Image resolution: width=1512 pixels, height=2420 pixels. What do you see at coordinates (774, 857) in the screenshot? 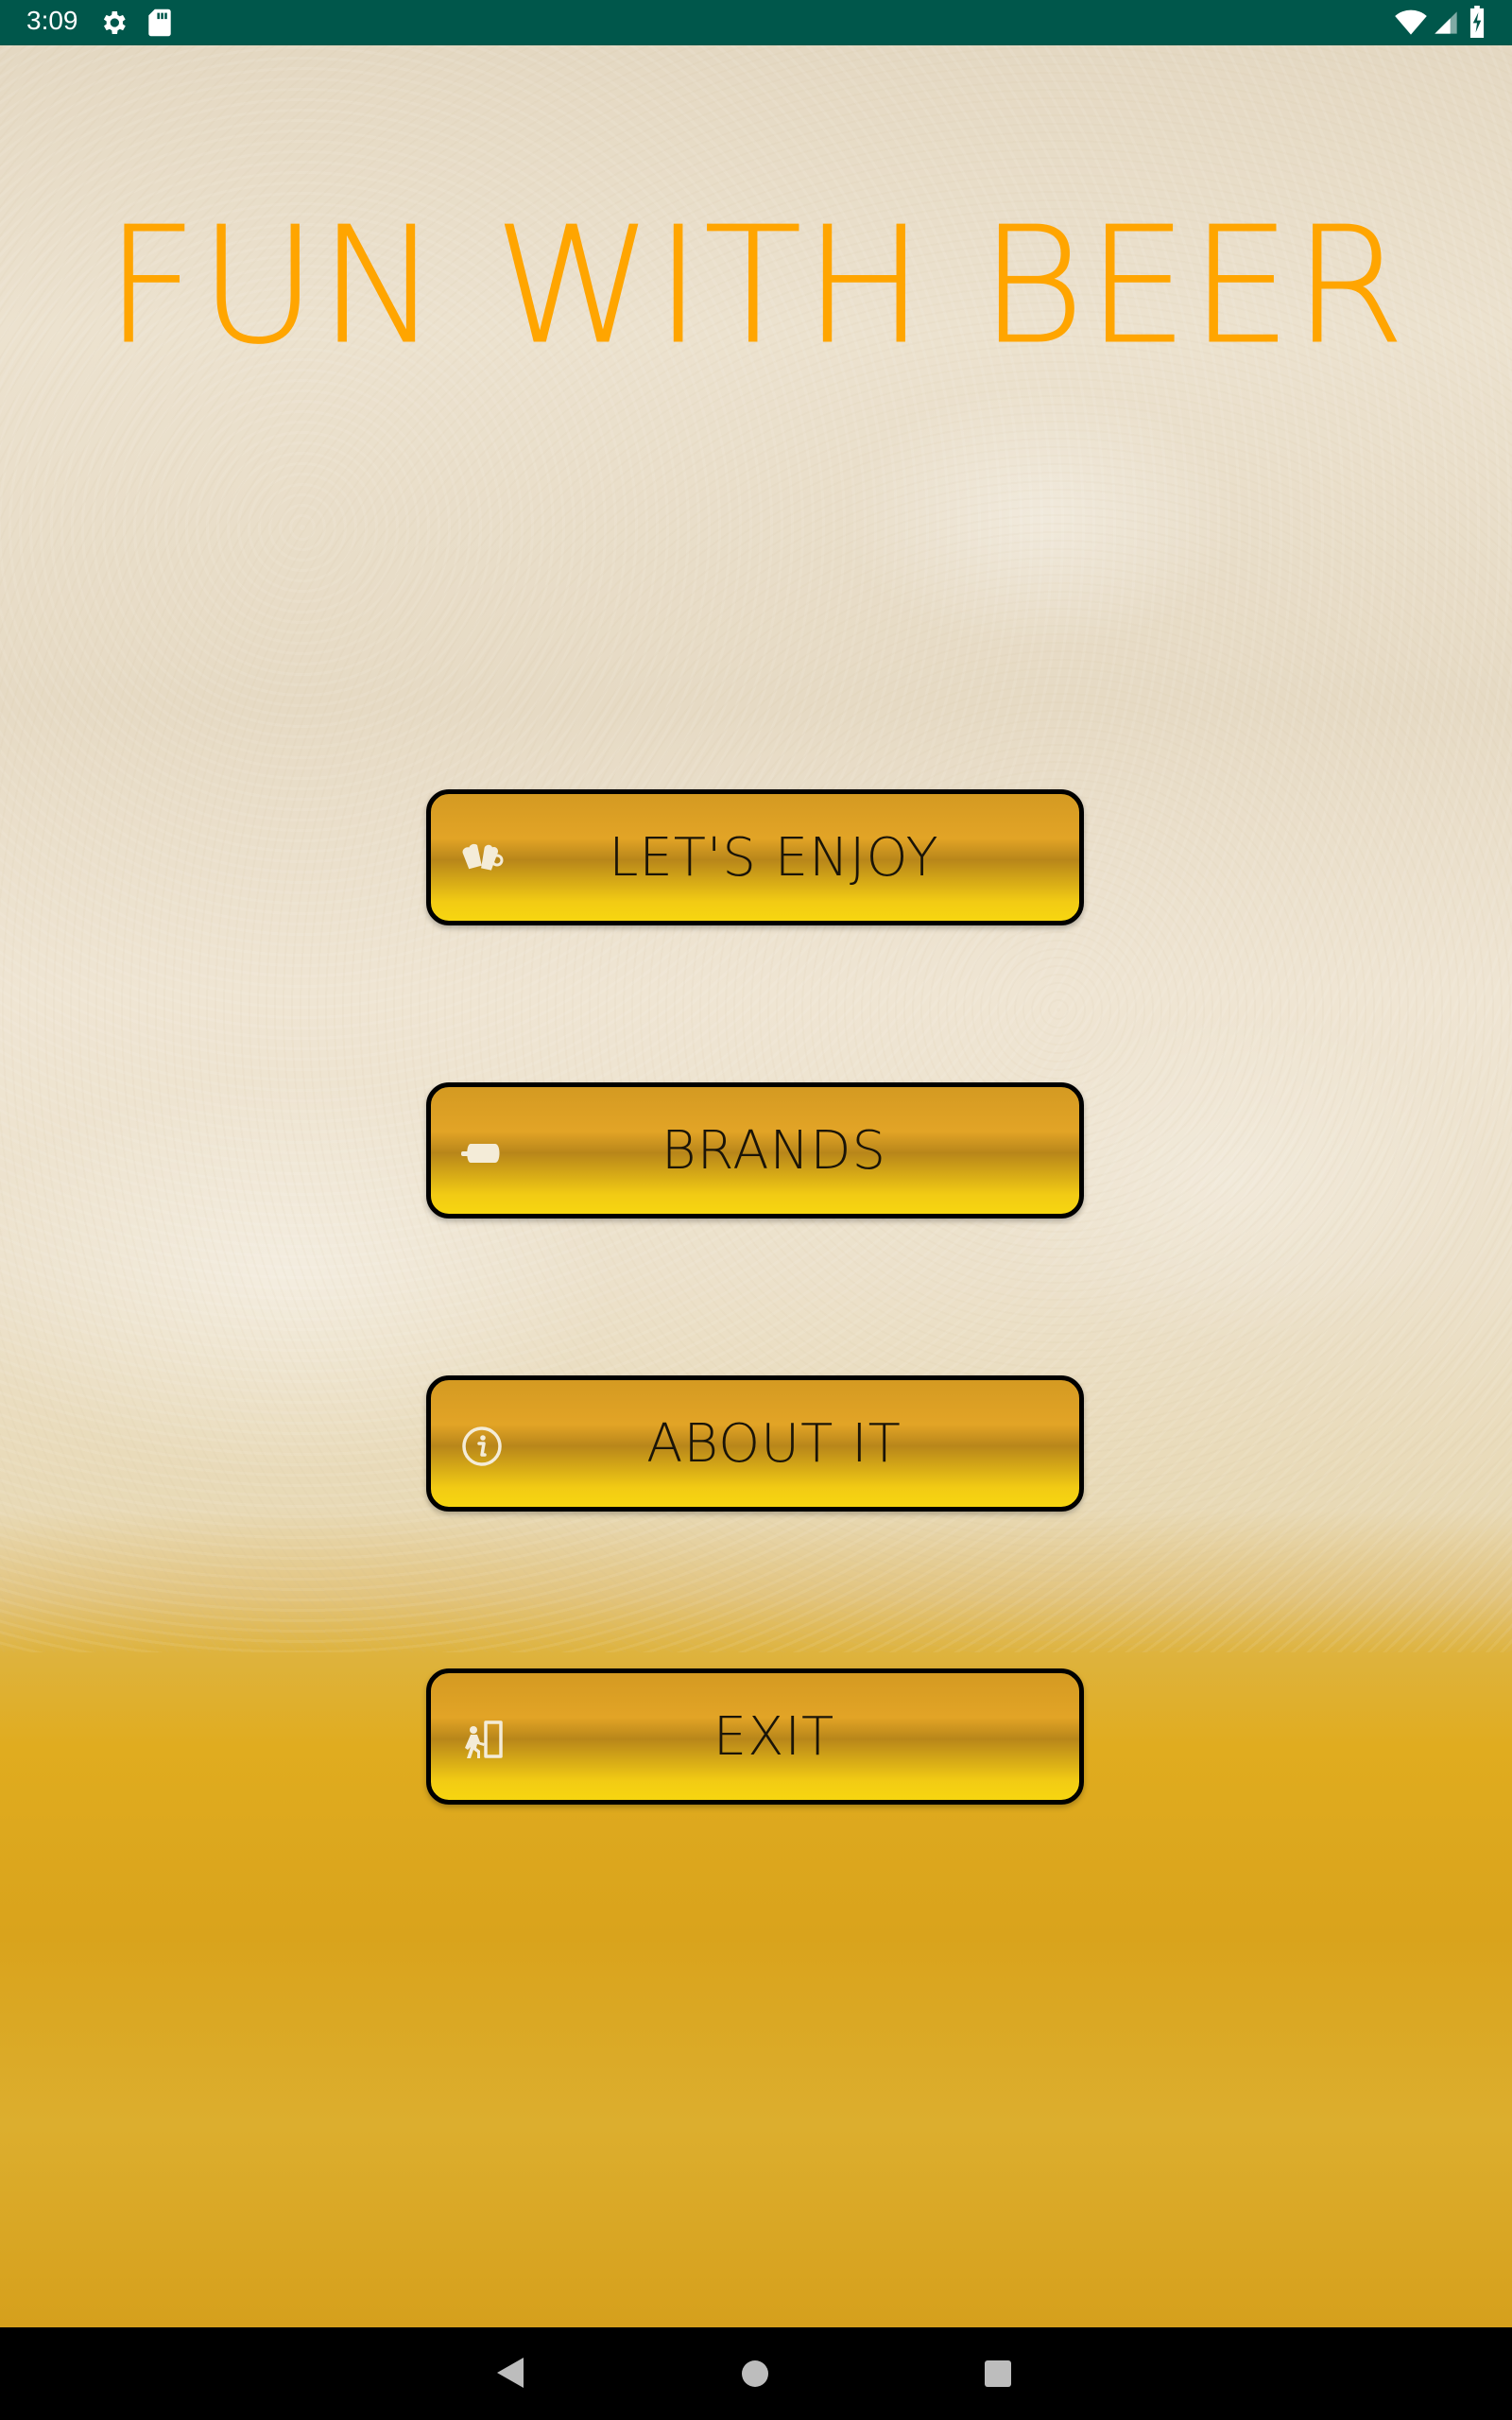
I see `lets-enjoy-label: LET'S ENJOY` at bounding box center [774, 857].